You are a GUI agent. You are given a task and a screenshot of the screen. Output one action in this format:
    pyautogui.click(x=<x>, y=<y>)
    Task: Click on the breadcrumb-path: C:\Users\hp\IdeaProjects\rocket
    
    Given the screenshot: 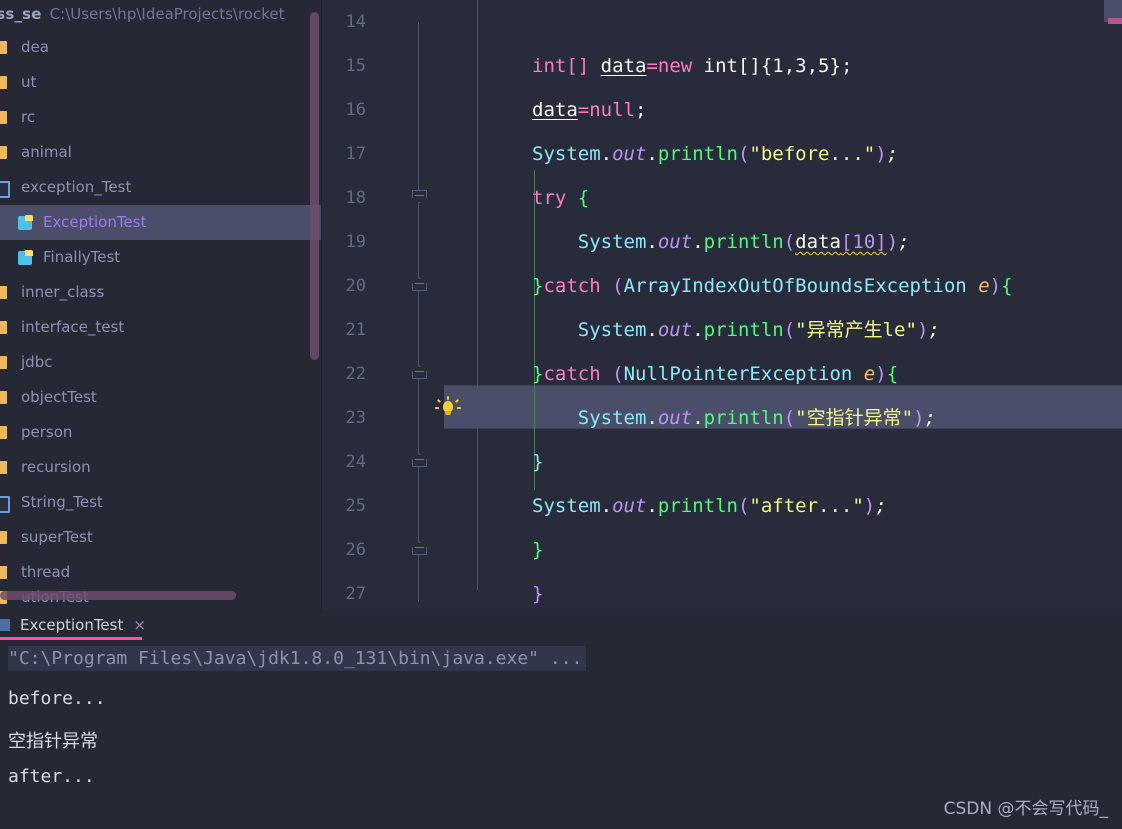 What is the action you would take?
    pyautogui.click(x=167, y=14)
    